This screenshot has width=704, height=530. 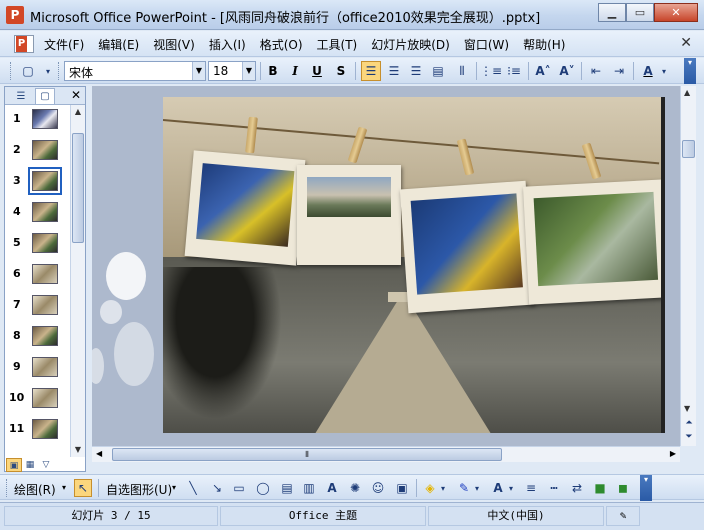 I want to click on menu-edit: 编辑(E), so click(x=118, y=44).